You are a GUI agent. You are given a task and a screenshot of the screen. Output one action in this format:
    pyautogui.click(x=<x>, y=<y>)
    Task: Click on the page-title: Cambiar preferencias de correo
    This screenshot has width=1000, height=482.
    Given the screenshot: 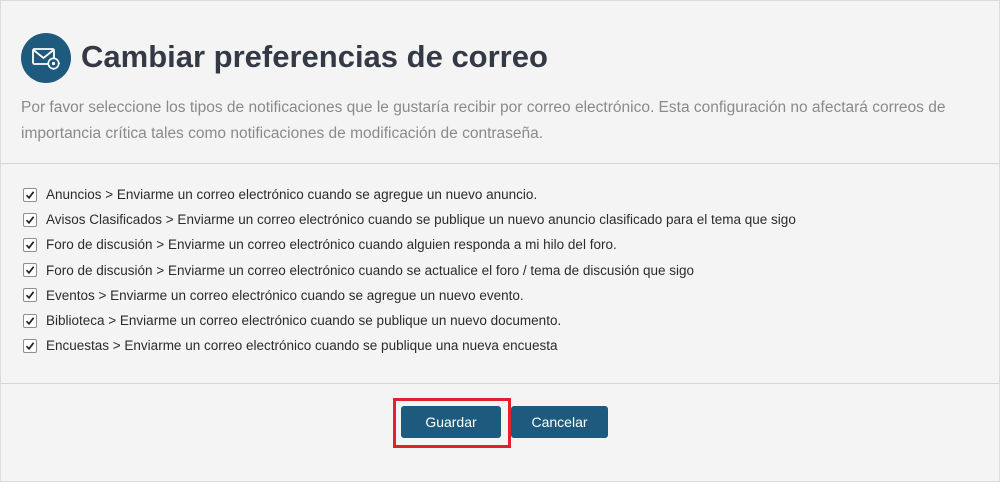 What is the action you would take?
    pyautogui.click(x=314, y=56)
    